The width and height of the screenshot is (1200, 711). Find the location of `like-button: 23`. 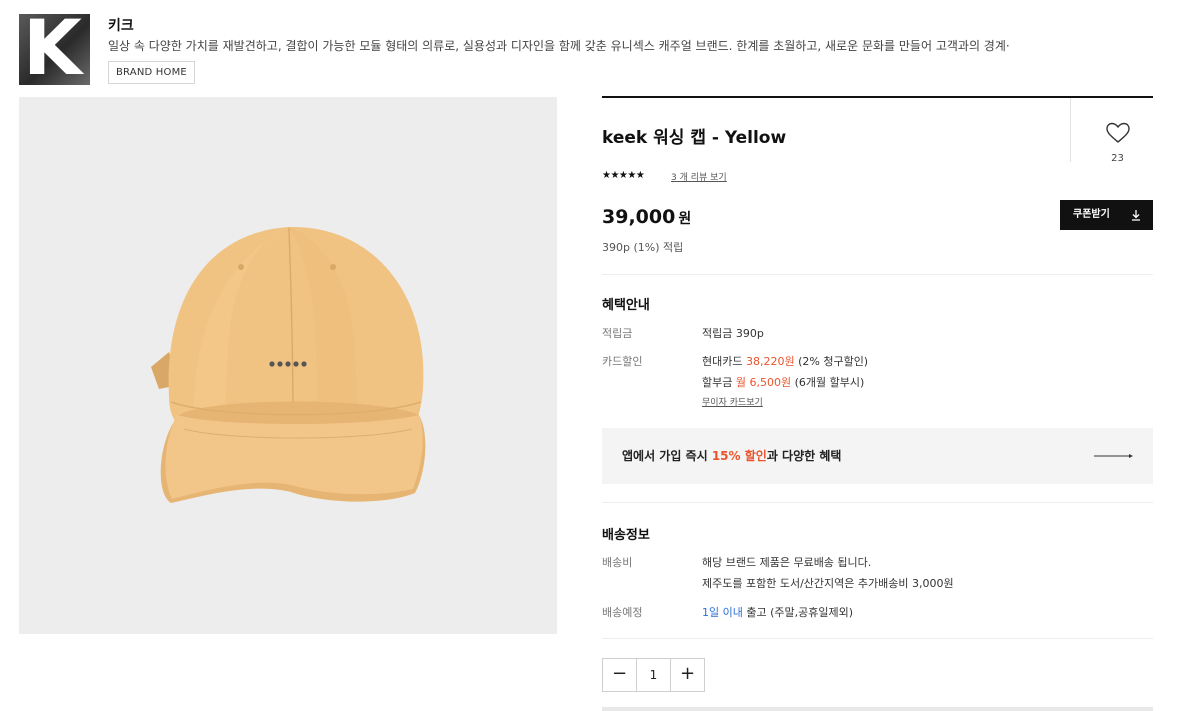

like-button: 23 is located at coordinates (1111, 131).